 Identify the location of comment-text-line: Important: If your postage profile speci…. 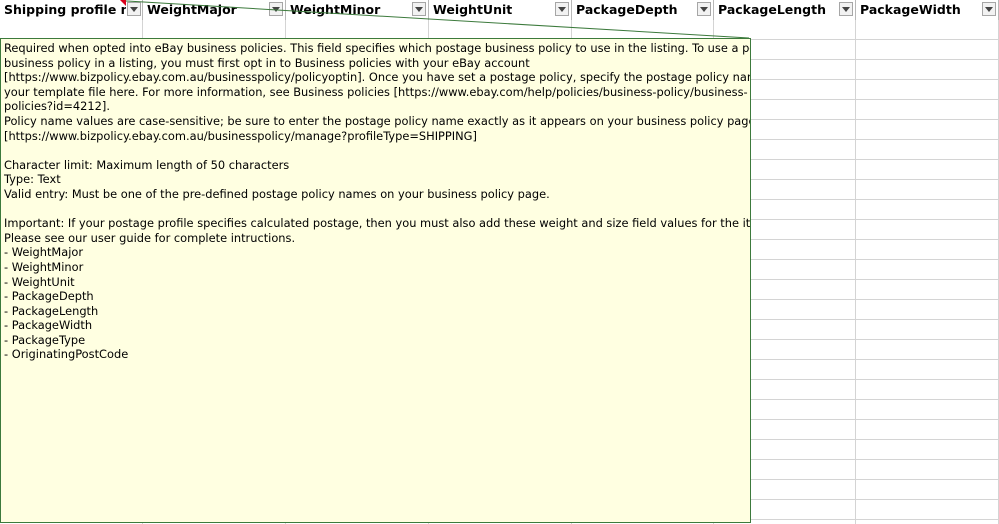
(377, 223).